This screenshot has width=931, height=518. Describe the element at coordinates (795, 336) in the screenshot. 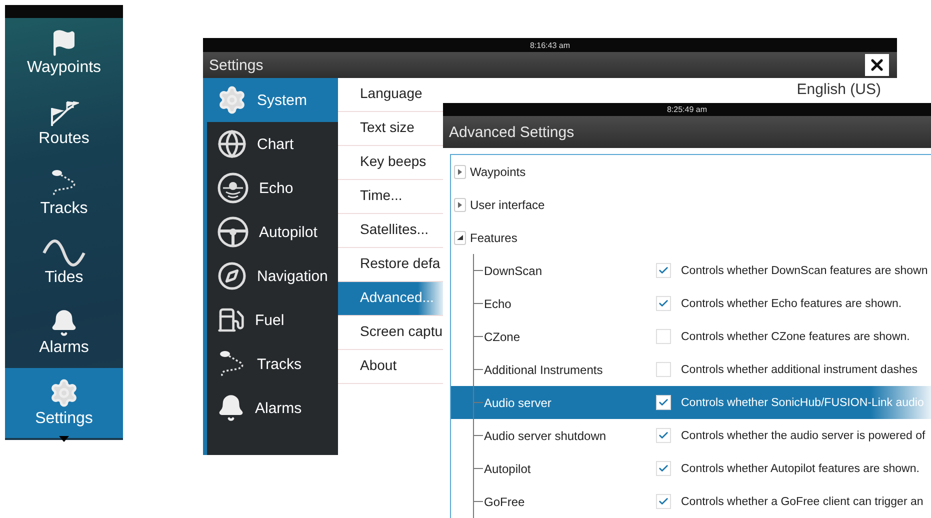

I see `feature-description: Controls whether CZone features are shown.` at that location.